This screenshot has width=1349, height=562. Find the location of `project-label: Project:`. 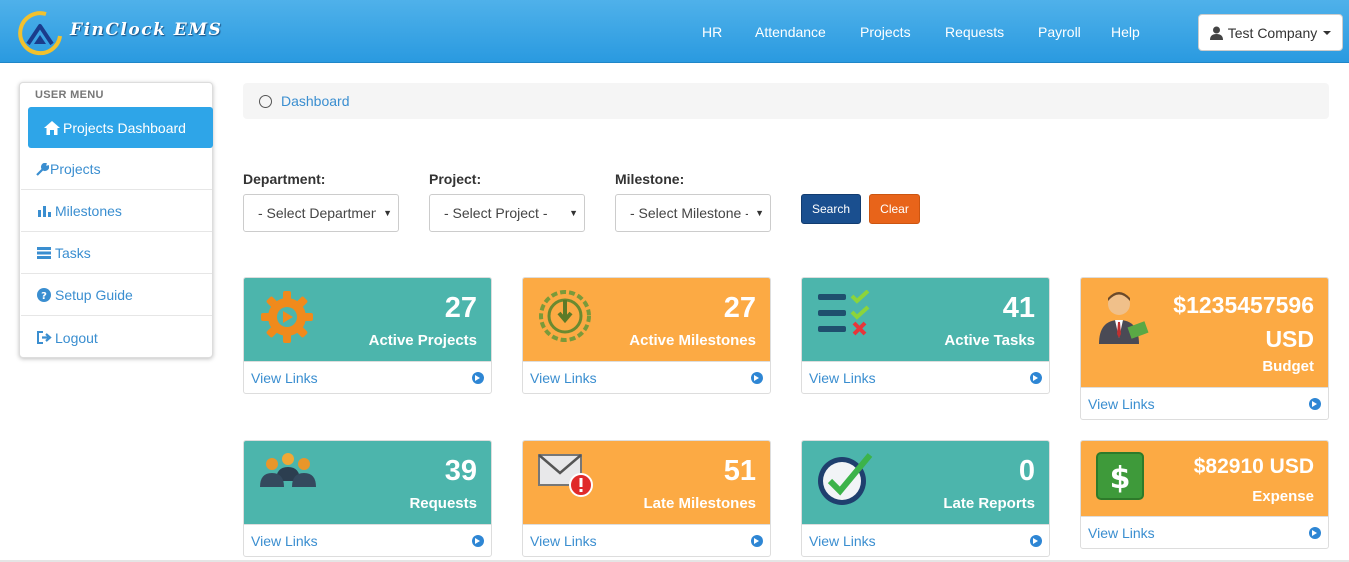

project-label: Project: is located at coordinates (455, 179).